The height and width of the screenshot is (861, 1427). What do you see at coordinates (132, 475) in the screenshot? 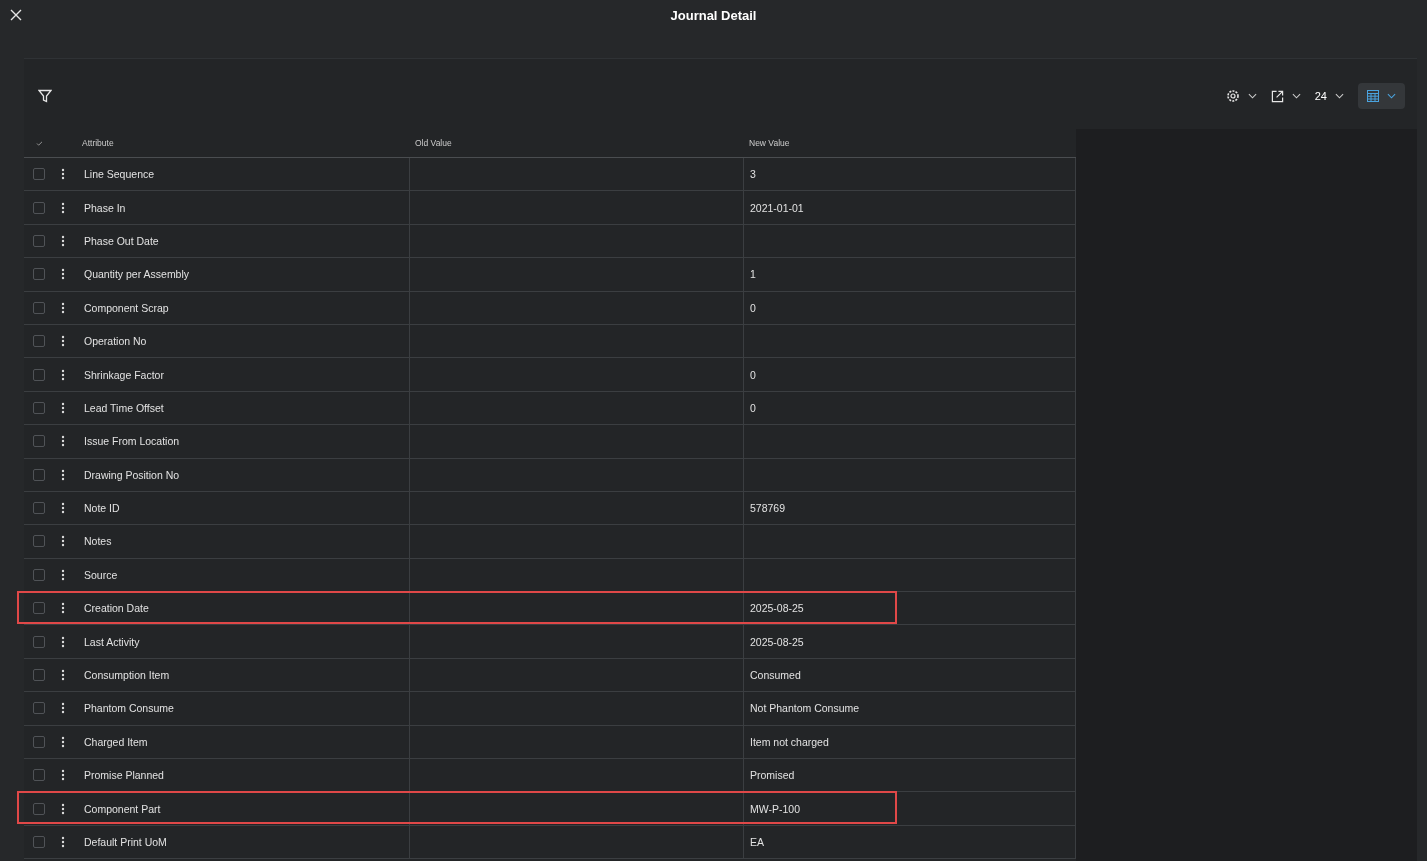
I see `attribute-cell-text: Drawing Position No` at bounding box center [132, 475].